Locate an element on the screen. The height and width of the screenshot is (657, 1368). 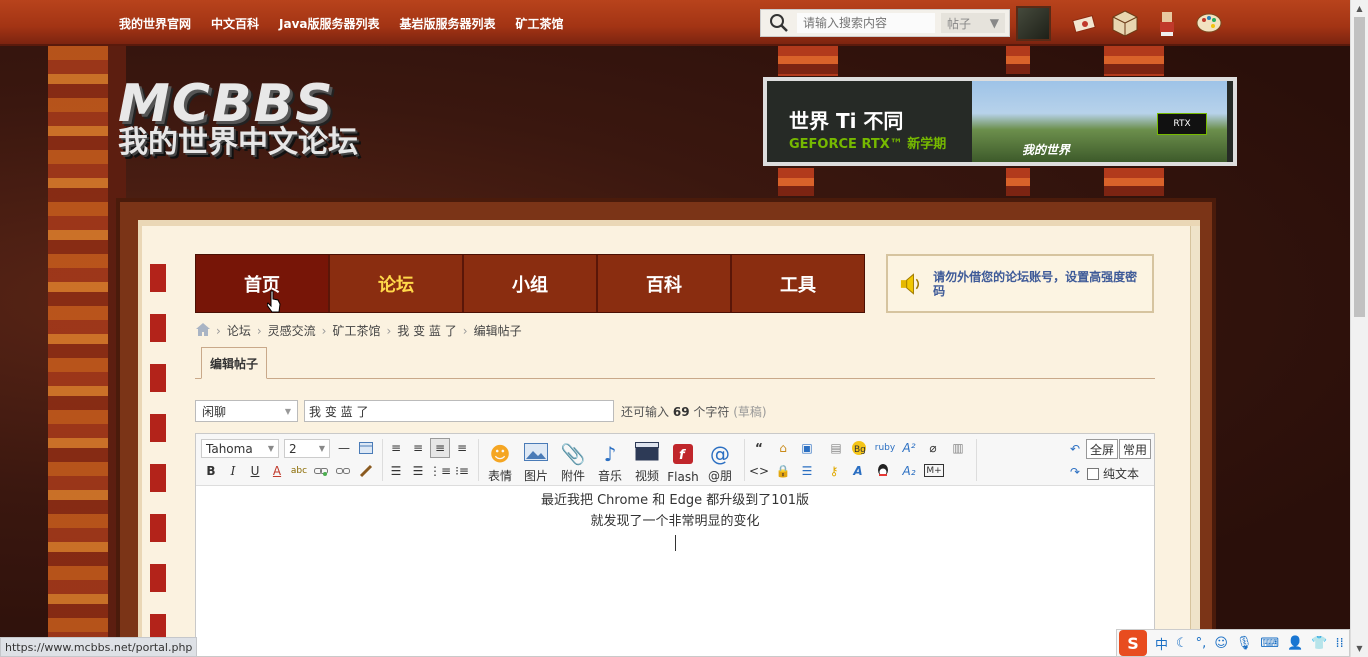
highlight-icon: abc is located at coordinates (299, 471).